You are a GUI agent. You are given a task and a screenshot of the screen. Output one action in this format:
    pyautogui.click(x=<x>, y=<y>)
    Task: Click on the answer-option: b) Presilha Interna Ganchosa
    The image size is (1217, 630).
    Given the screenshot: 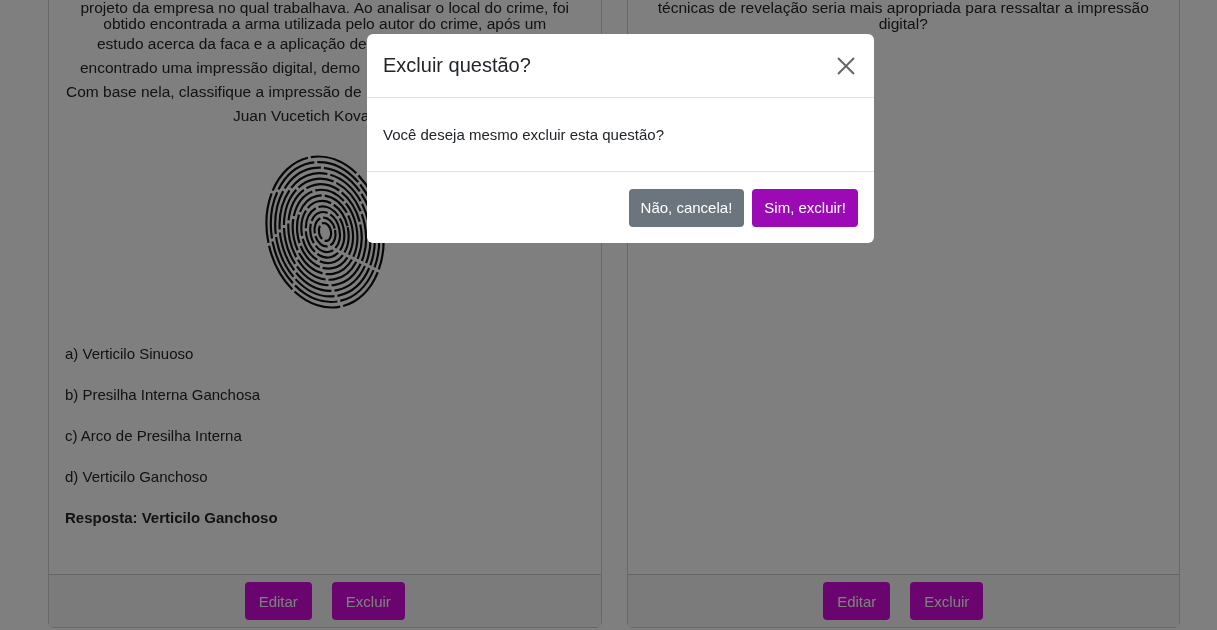 What is the action you would take?
    pyautogui.click(x=325, y=394)
    